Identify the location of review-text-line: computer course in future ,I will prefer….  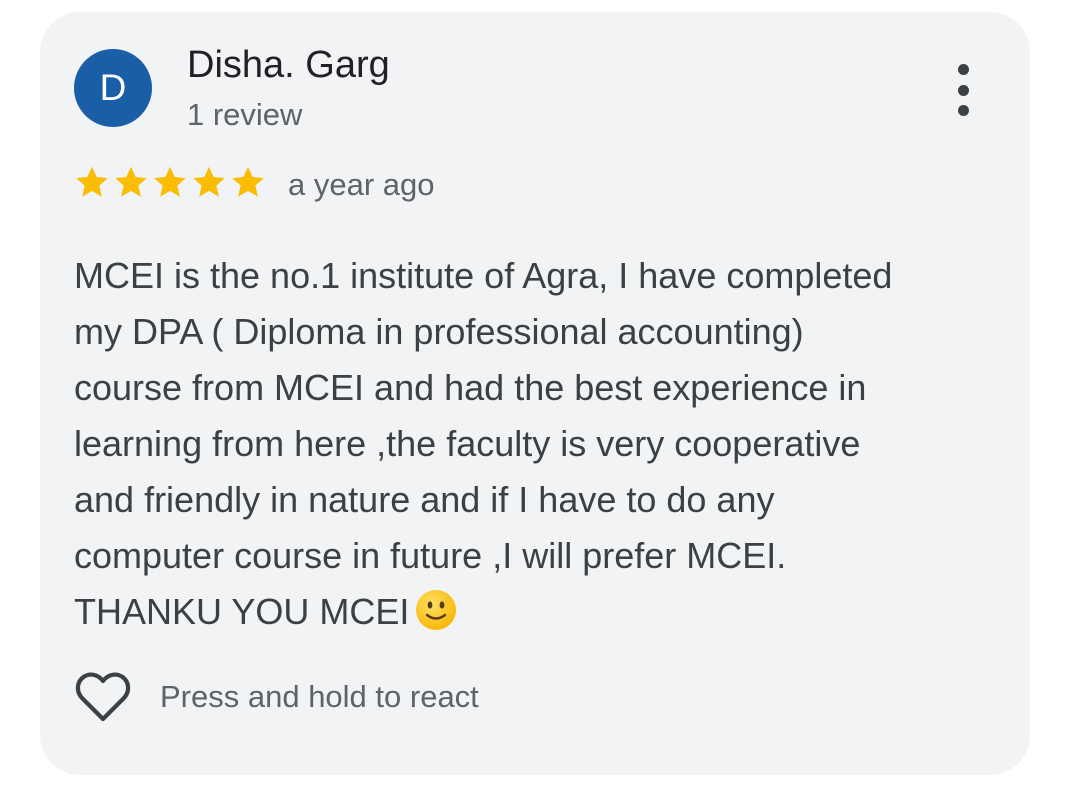
(430, 555).